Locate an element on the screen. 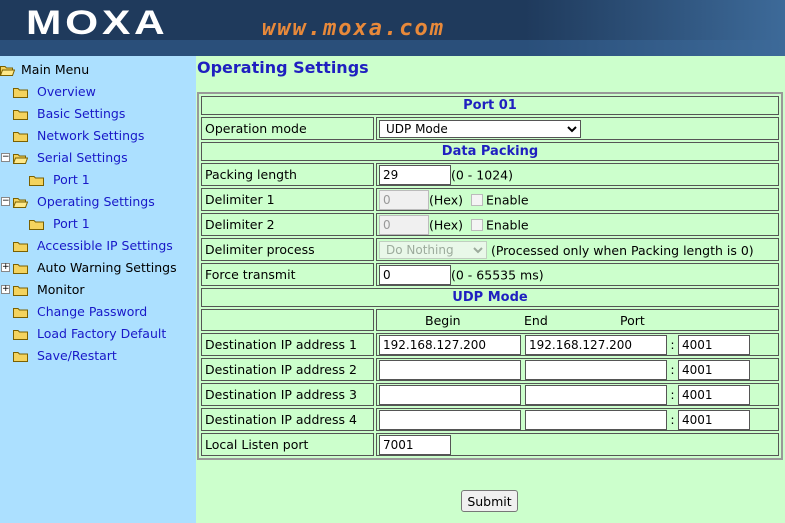 This screenshot has height=523, width=785. destination-ip-1-begin-input is located at coordinates (450, 344).